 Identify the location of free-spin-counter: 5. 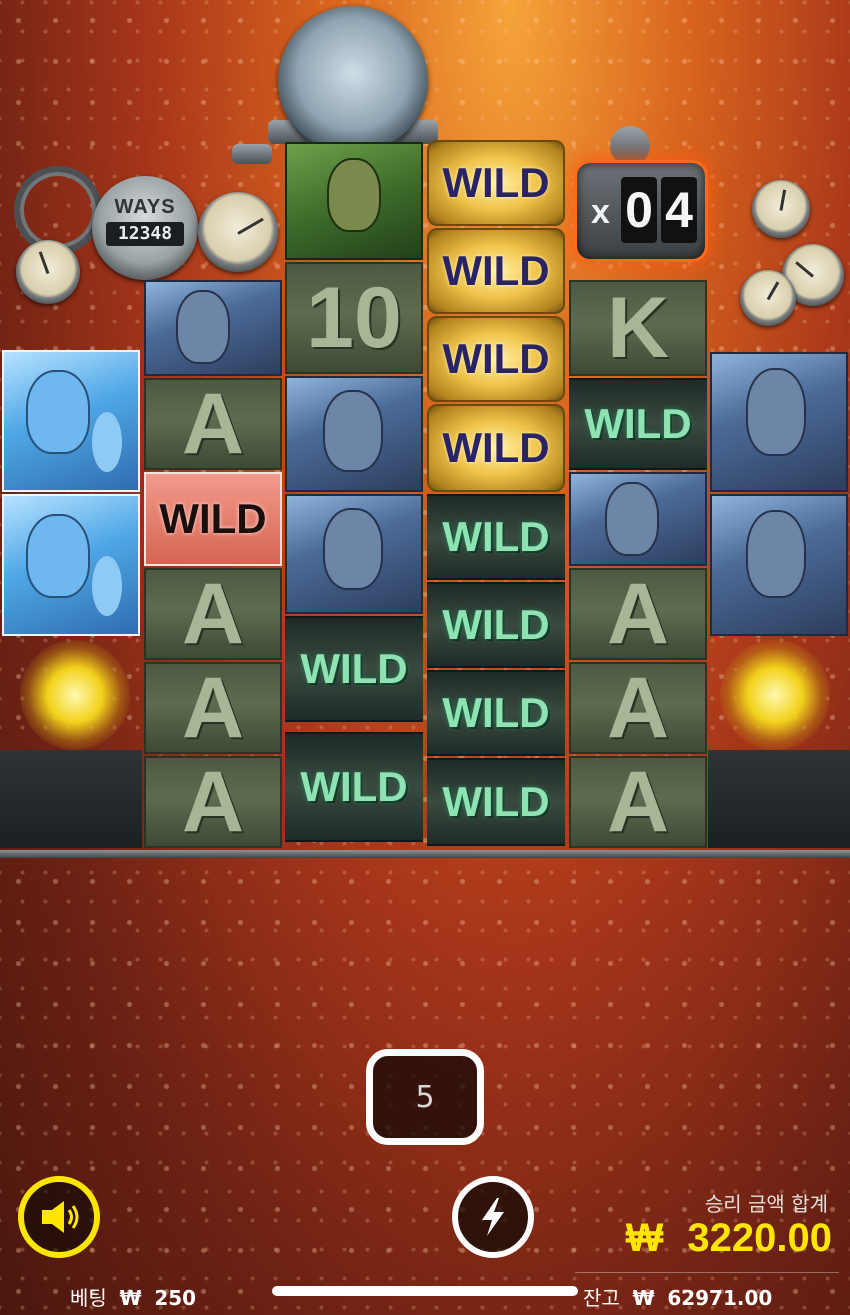
(425, 1097).